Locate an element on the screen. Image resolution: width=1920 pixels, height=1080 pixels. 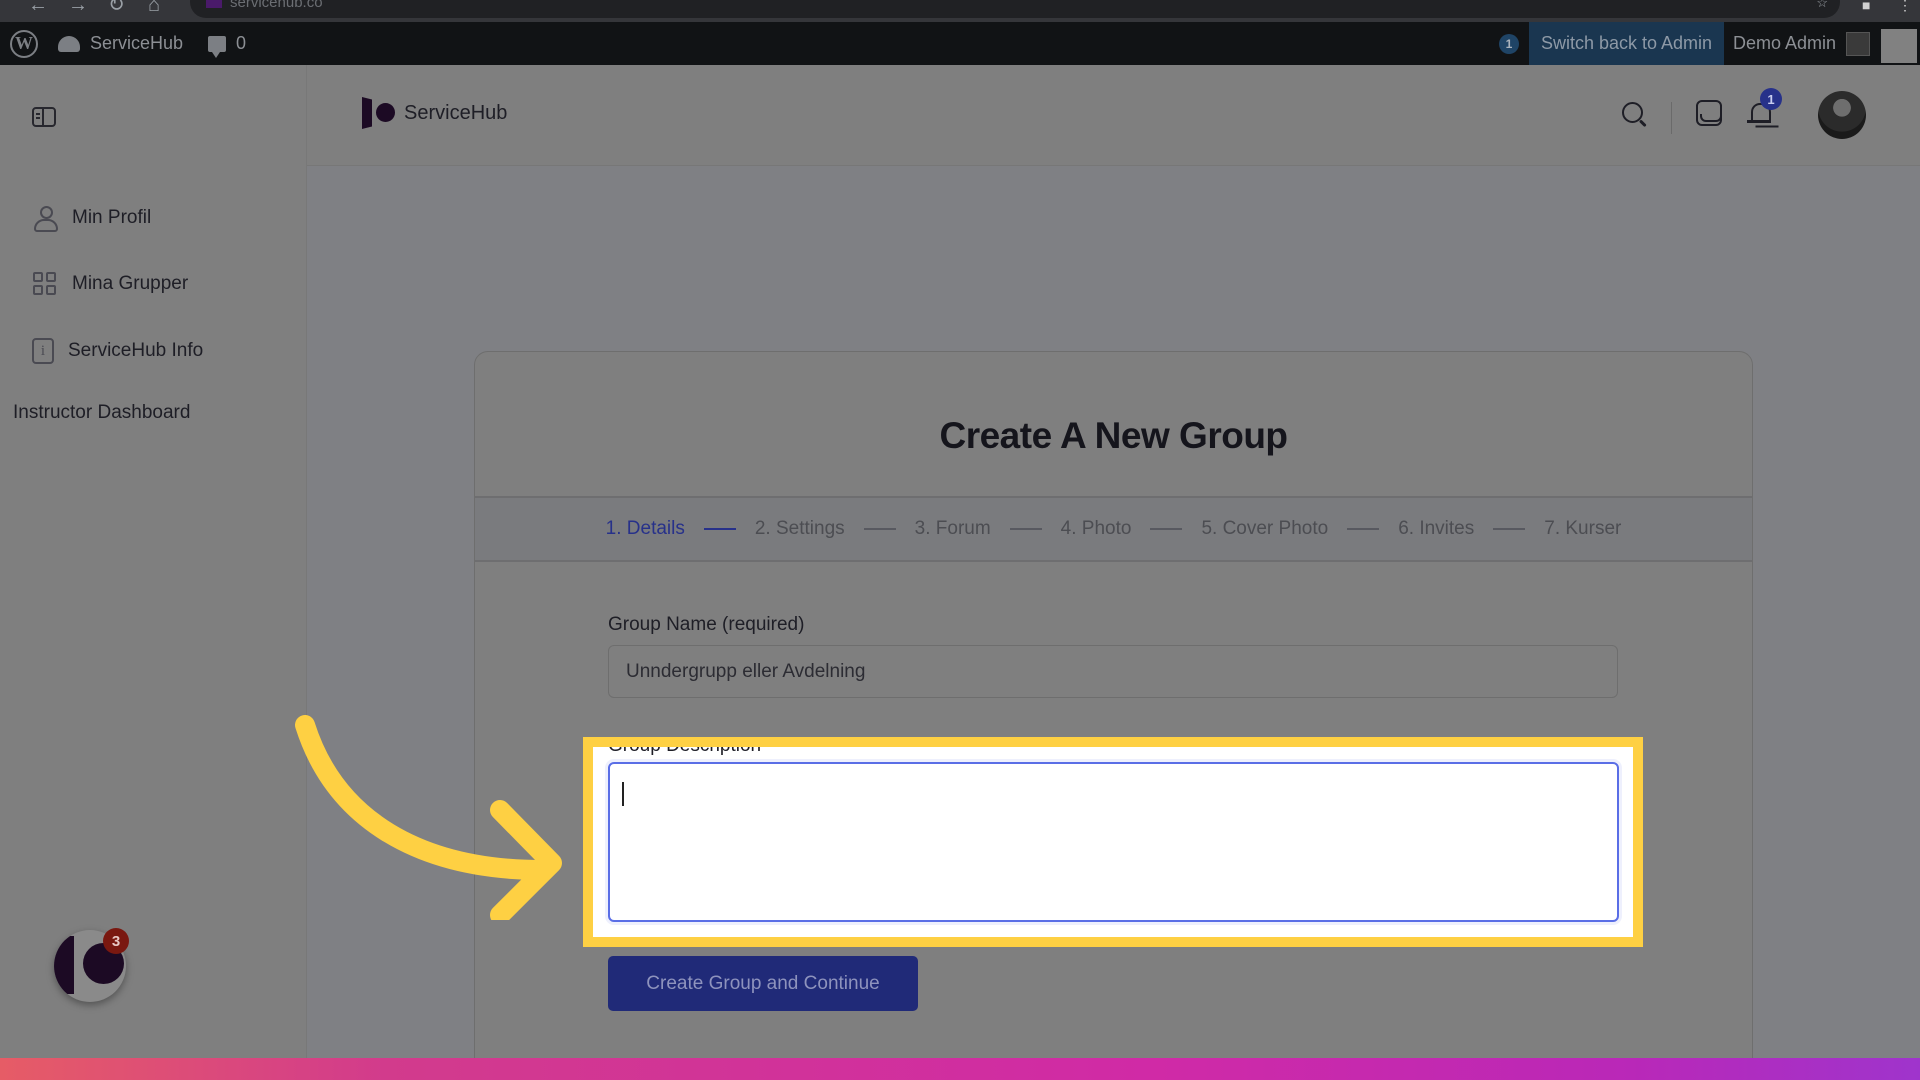
admin-notification: 1 is located at coordinates (1509, 43).